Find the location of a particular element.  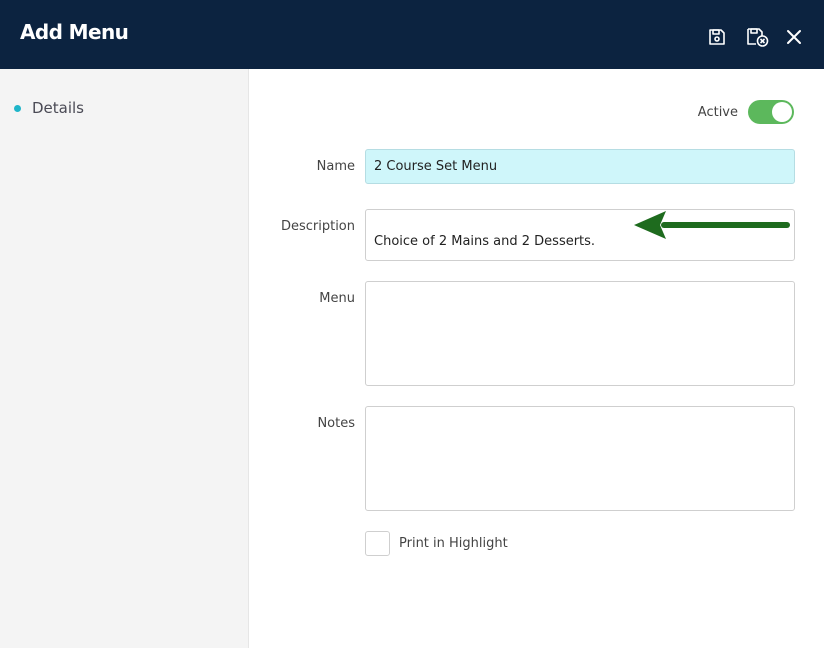

save-and-close-button is located at coordinates (758, 37).